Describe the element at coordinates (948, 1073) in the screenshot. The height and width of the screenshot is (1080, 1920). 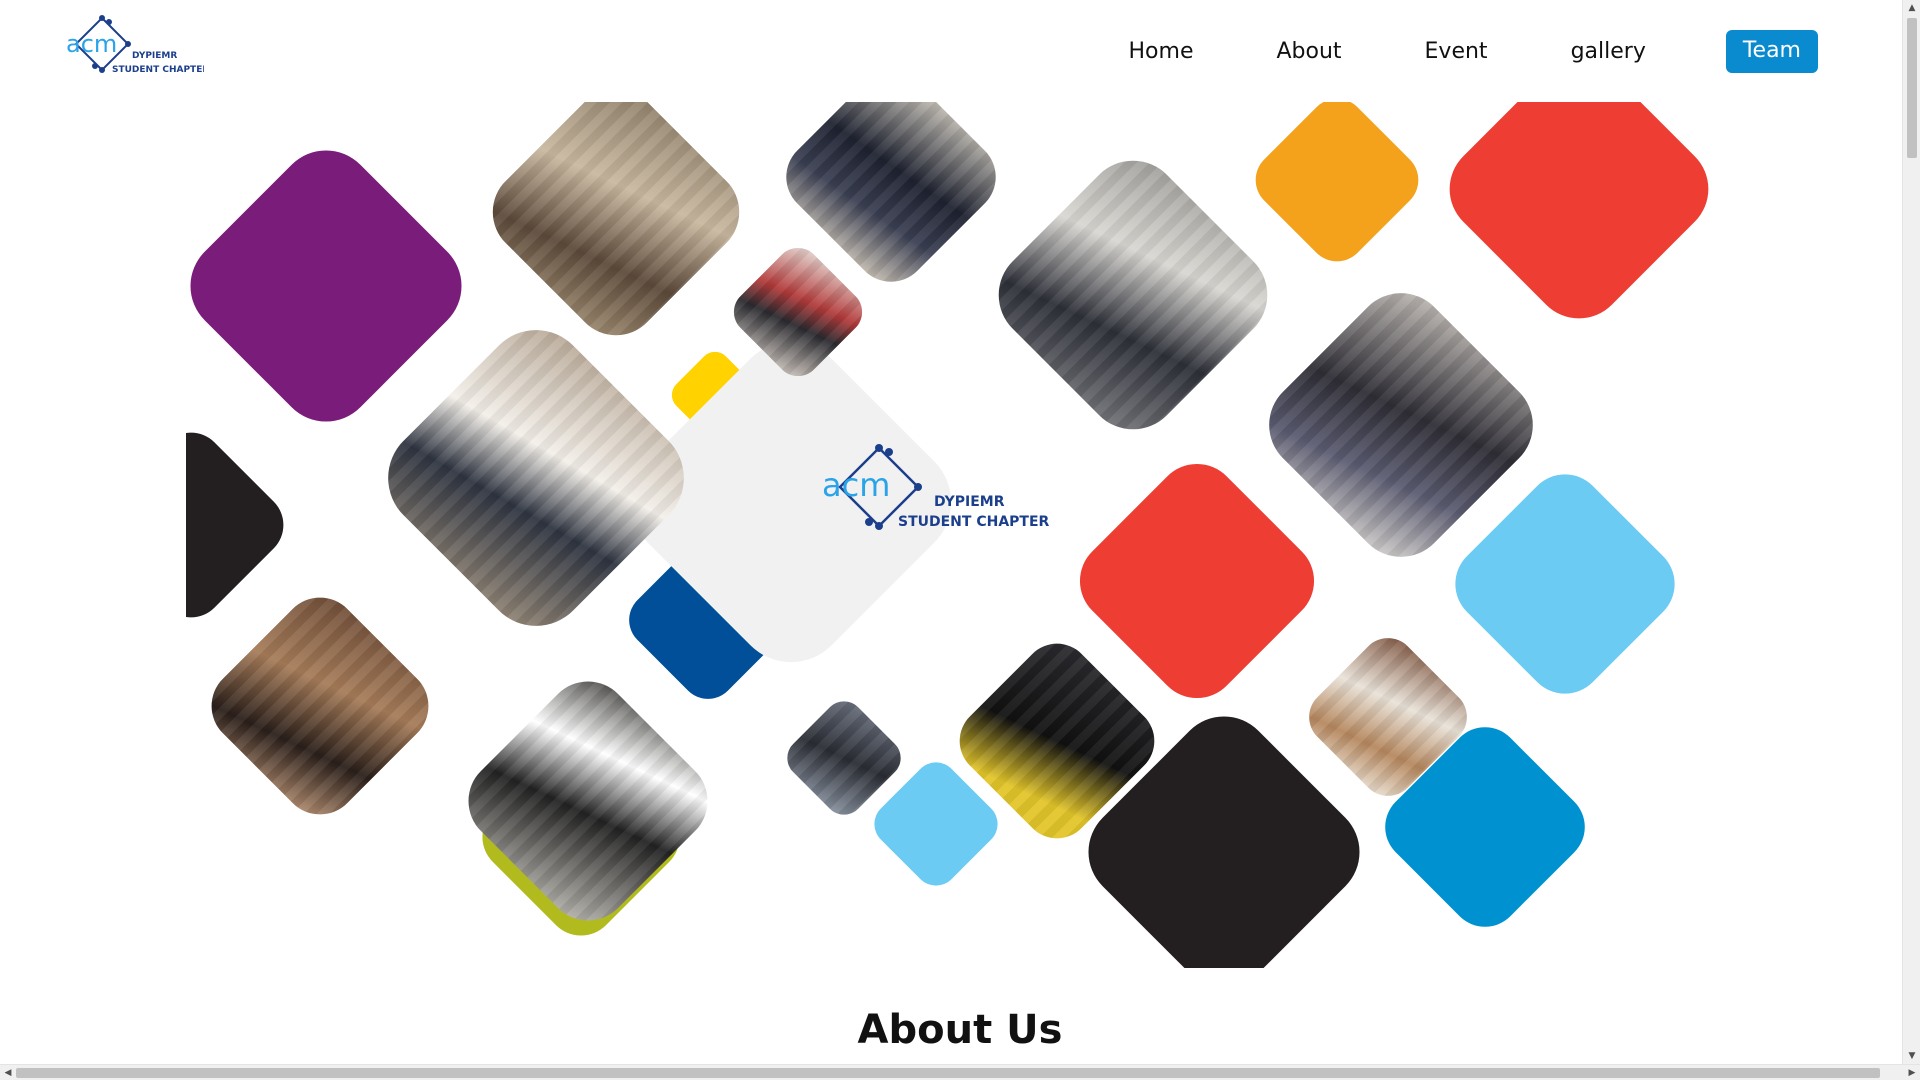
I see `horizontal-scroll-thumb` at that location.